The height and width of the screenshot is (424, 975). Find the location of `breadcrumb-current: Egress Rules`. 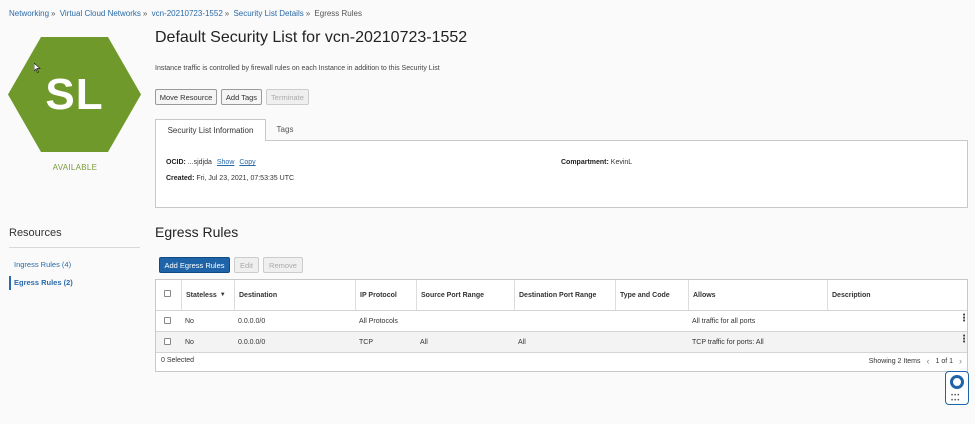

breadcrumb-current: Egress Rules is located at coordinates (338, 13).